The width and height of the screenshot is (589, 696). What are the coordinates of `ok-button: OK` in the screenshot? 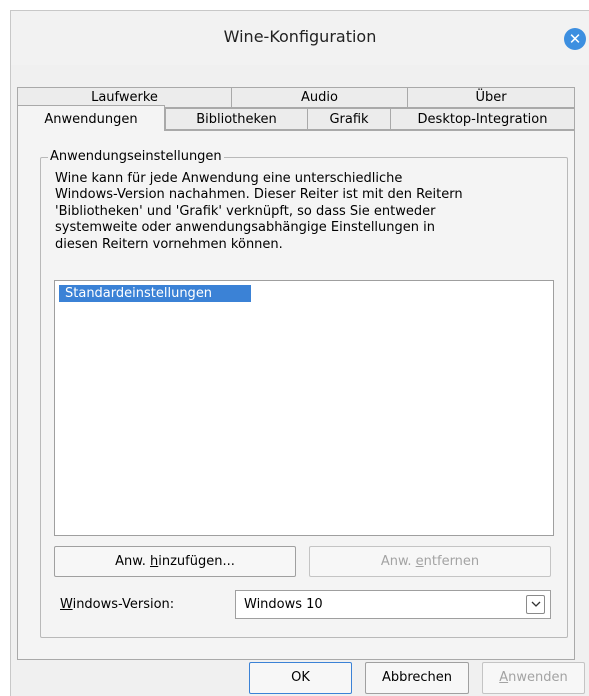 It's located at (300, 678).